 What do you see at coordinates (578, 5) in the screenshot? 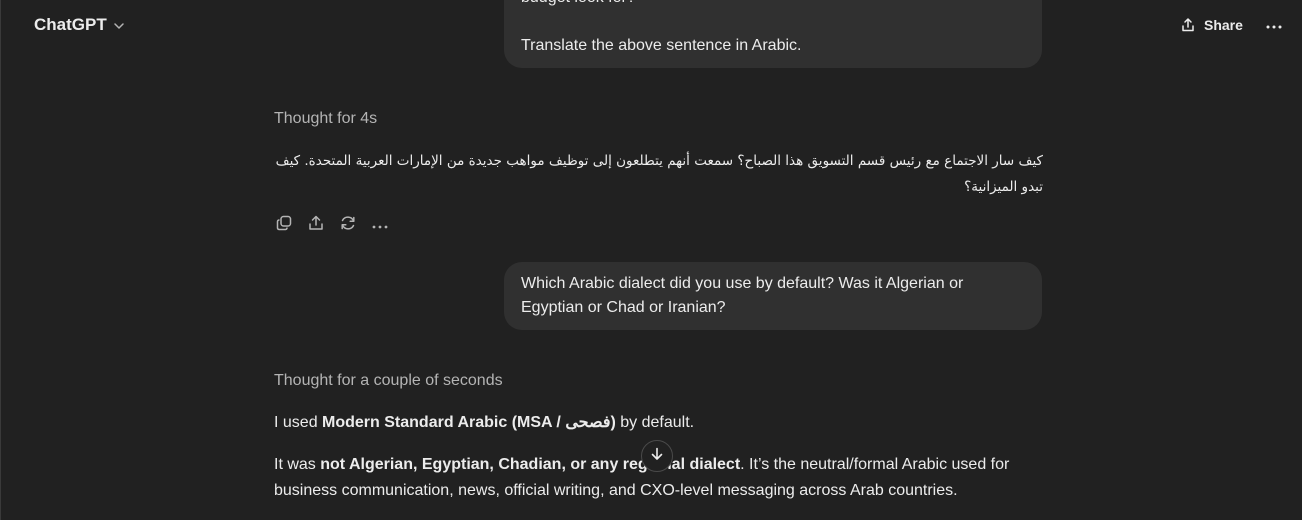
I see `user-message-text: budget look for?` at bounding box center [578, 5].